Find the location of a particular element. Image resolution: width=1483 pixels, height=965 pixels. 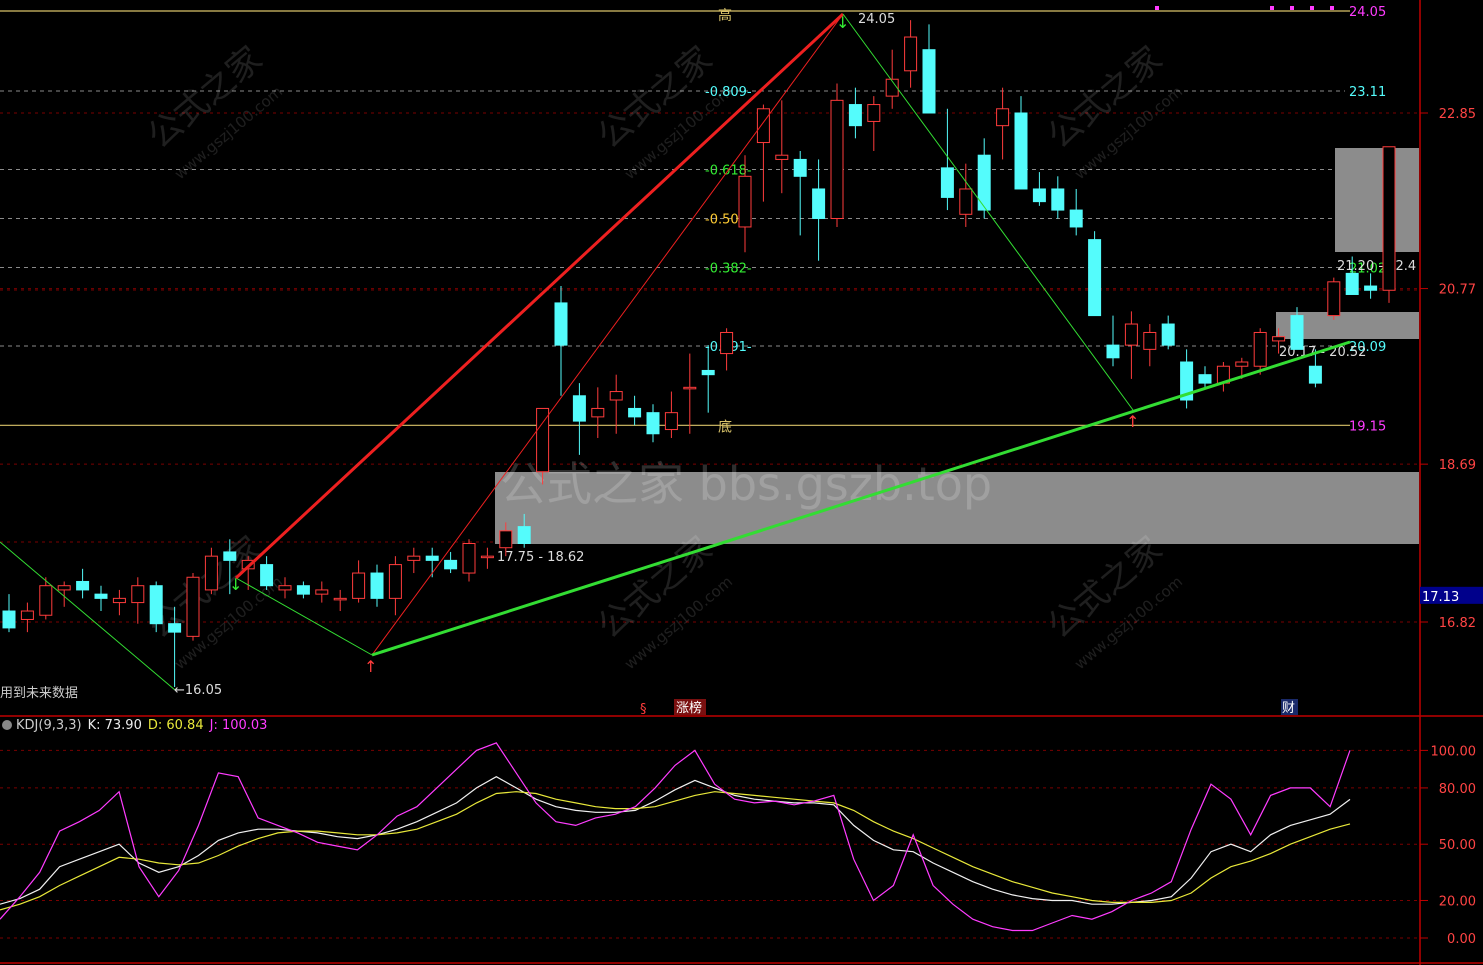

kdj-d-value: D: 60.84 is located at coordinates (175, 725).